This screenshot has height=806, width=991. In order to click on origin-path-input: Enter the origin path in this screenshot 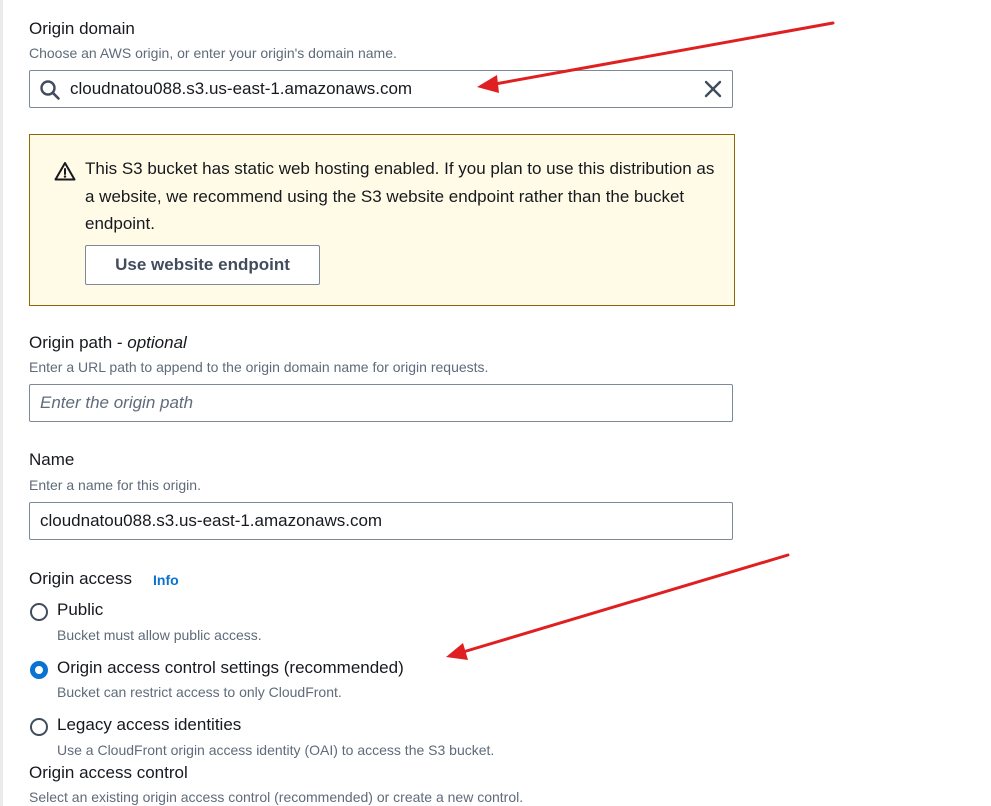, I will do `click(381, 403)`.